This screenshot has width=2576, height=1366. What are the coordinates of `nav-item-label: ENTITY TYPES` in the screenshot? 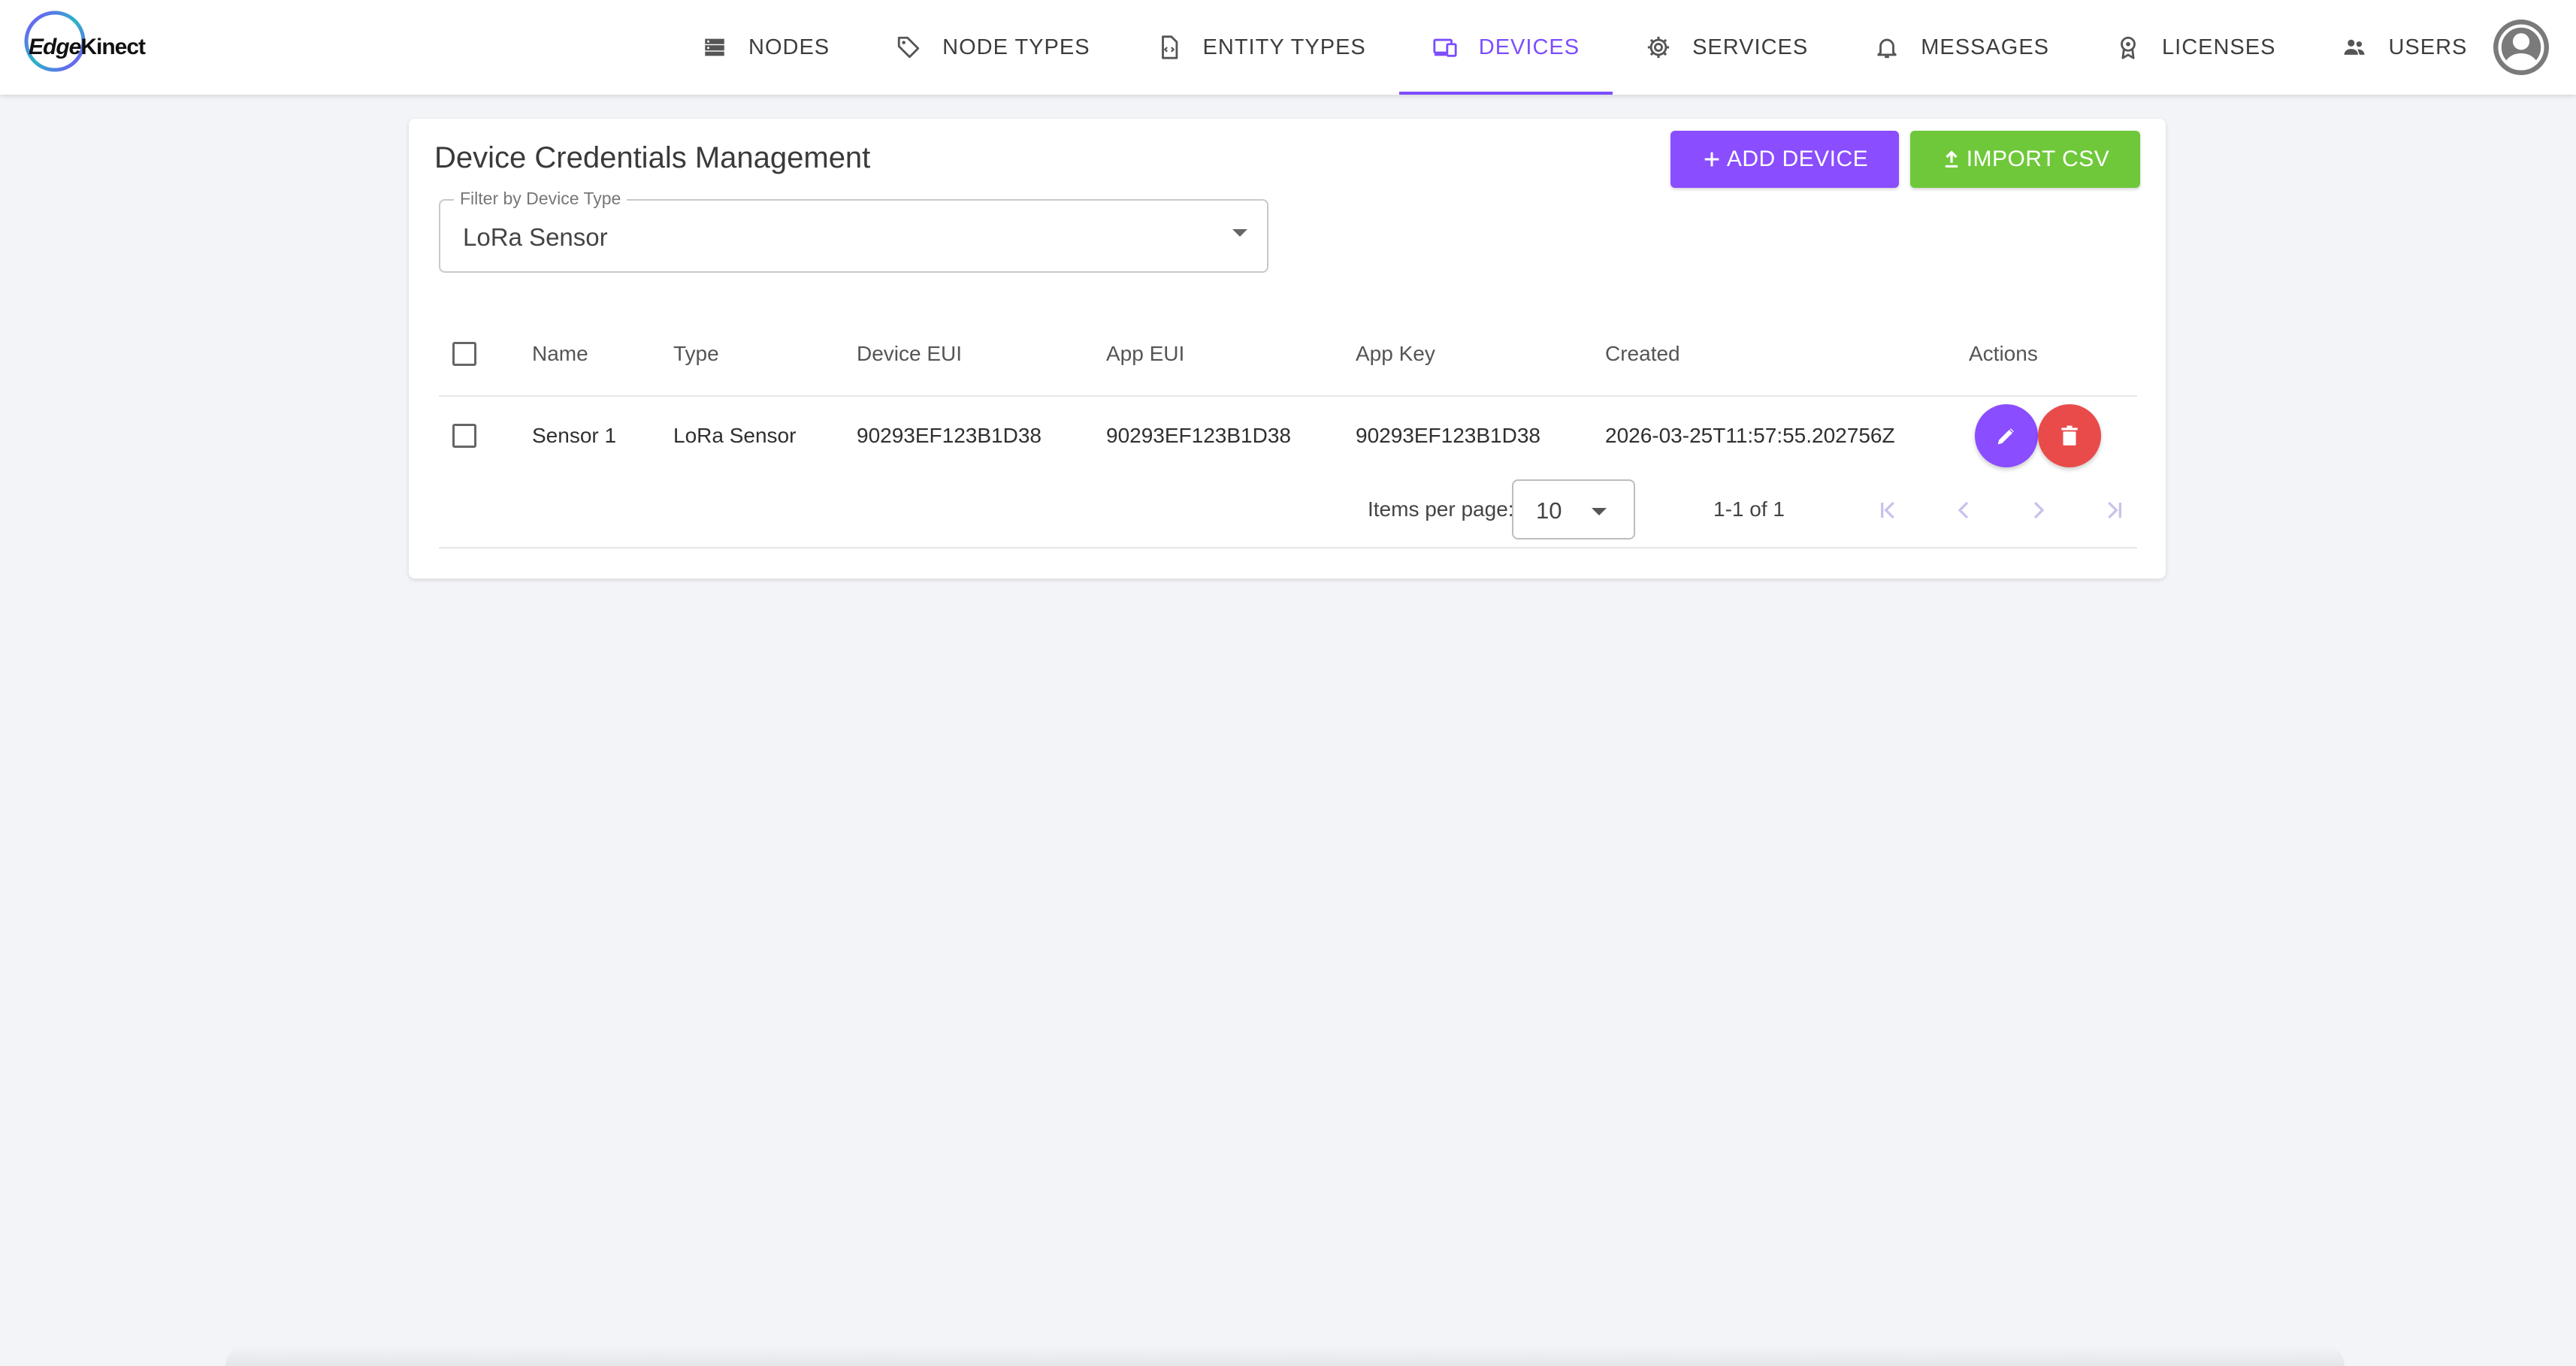 It's located at (1284, 47).